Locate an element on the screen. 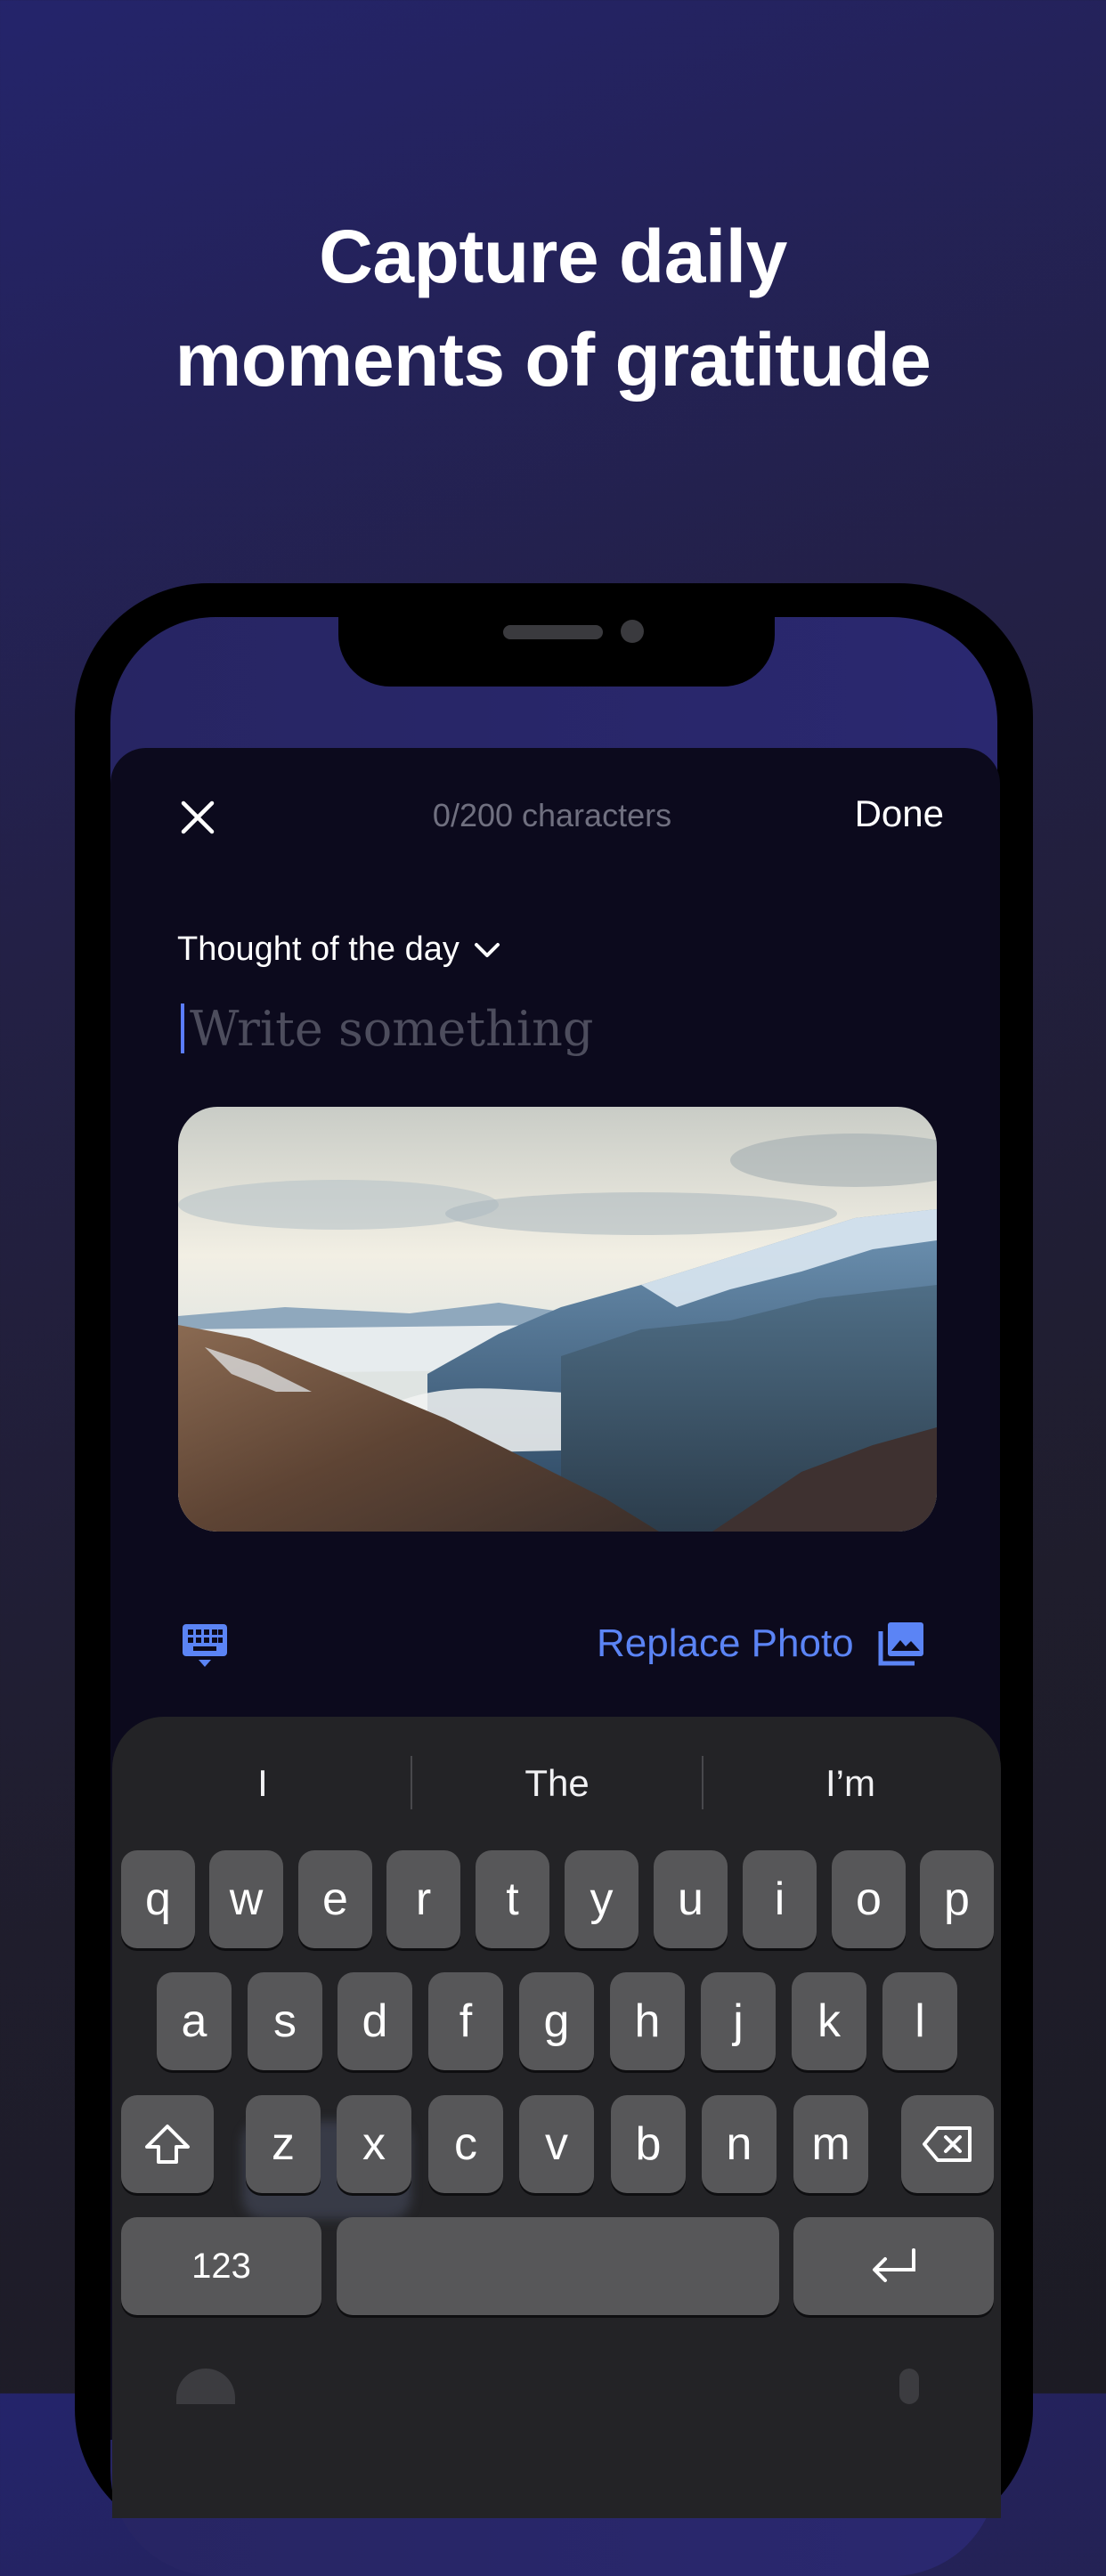 This screenshot has height=2576, width=1106. prompt-dropdown: Thought of the day is located at coordinates (339, 949).